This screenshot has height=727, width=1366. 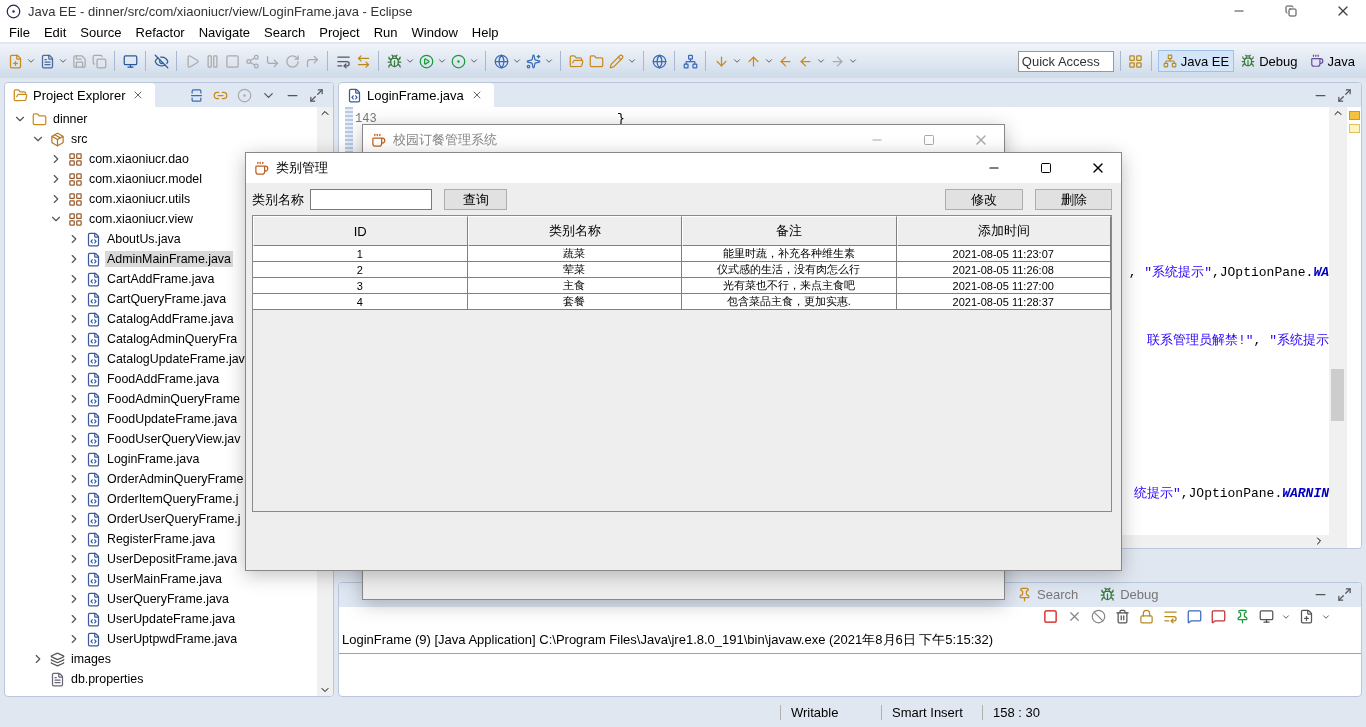 I want to click on tree-item: OrderAdminQueryFrame, so click(x=175, y=479).